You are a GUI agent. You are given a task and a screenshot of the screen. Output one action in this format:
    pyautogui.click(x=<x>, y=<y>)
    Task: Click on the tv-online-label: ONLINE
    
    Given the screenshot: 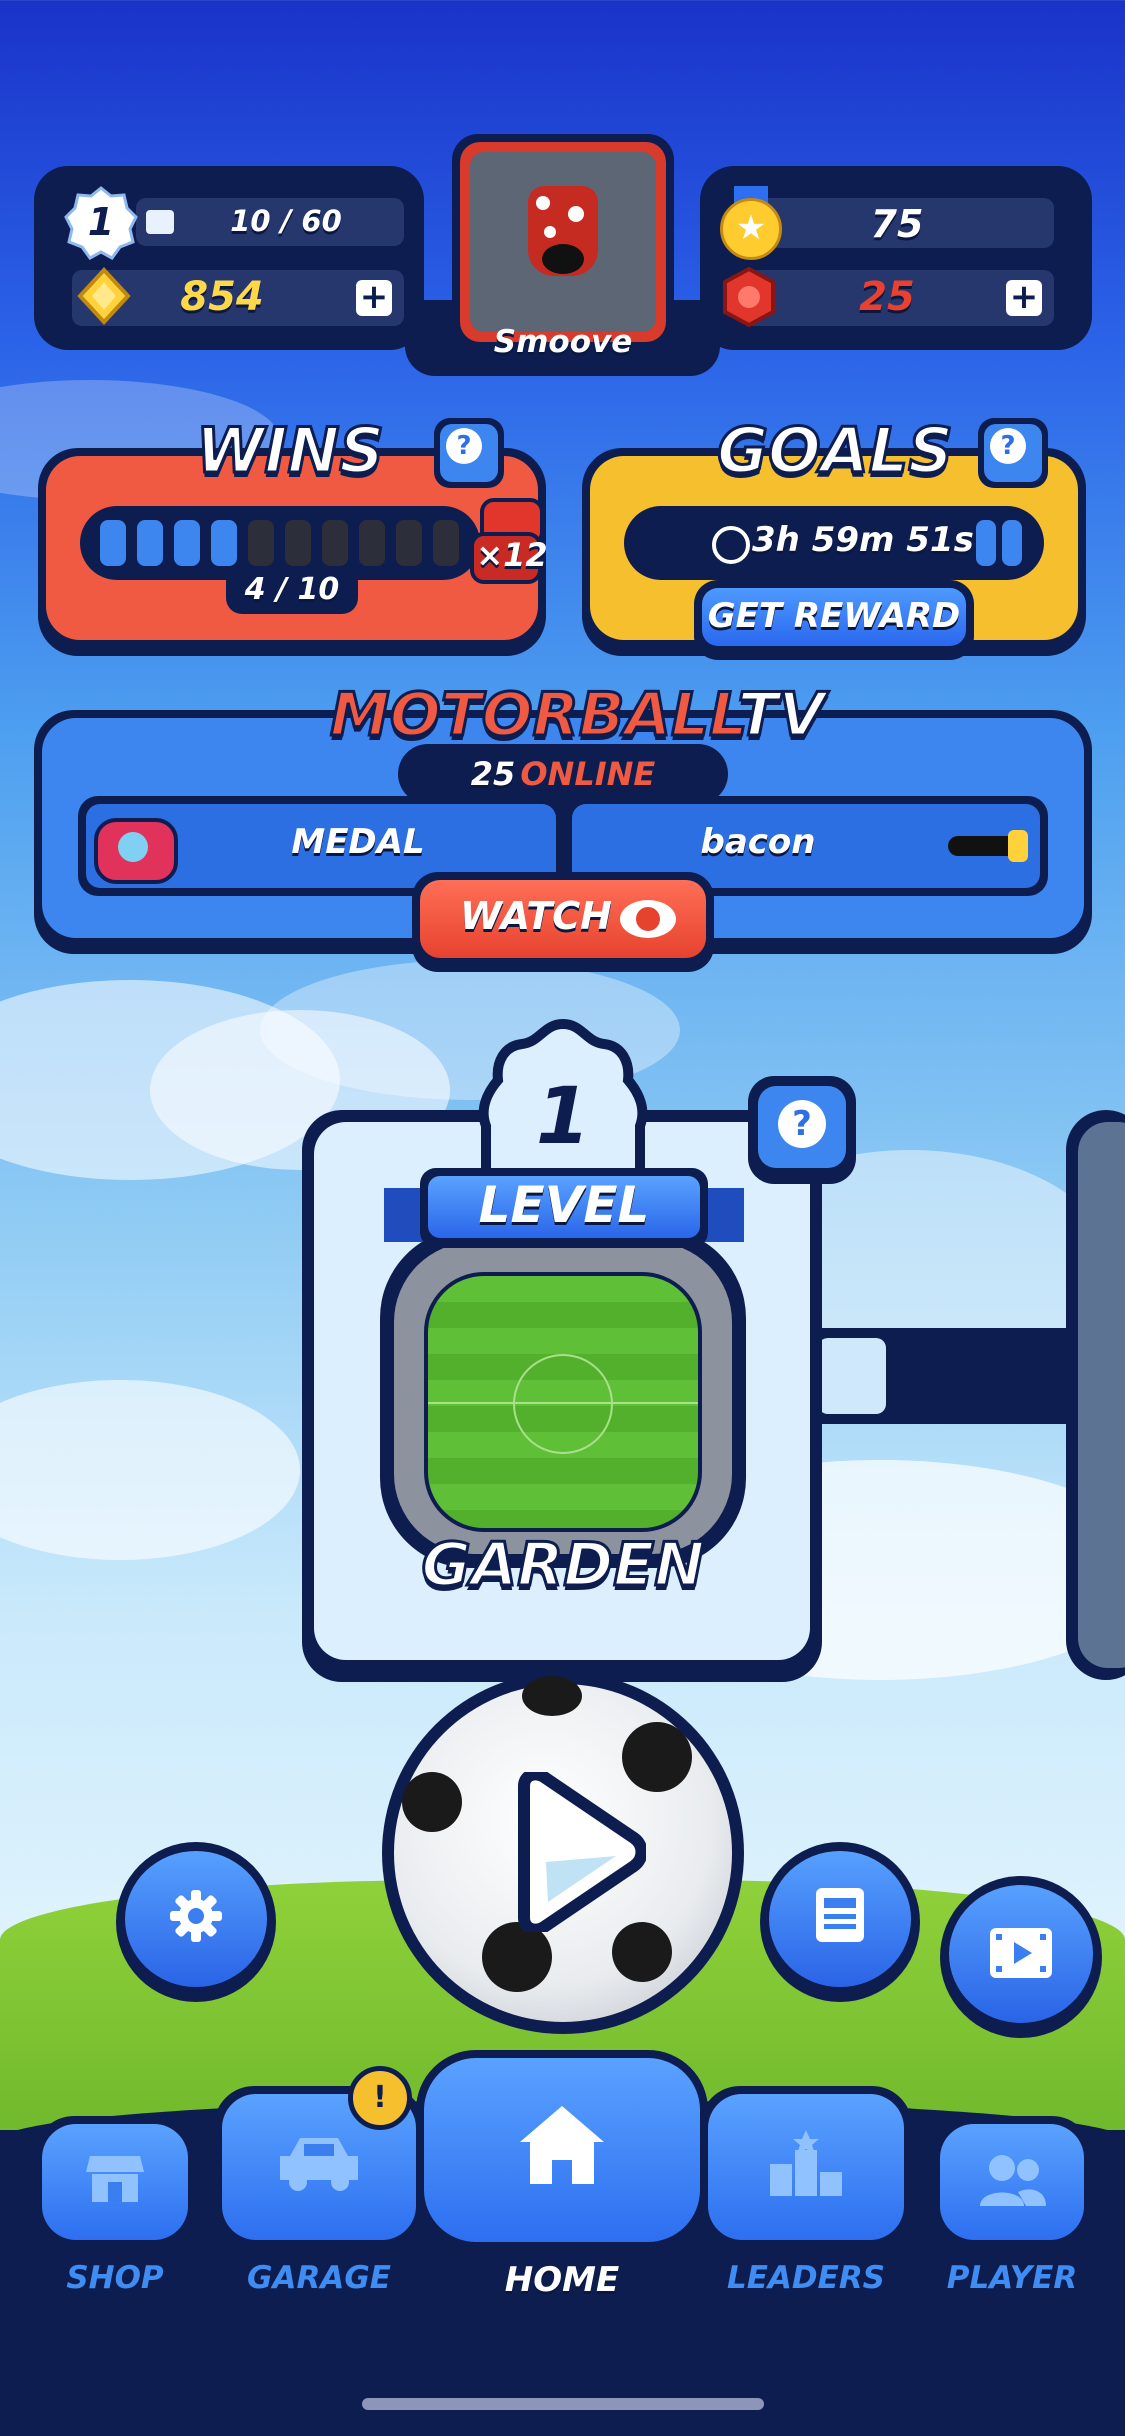 What is the action you would take?
    pyautogui.click(x=588, y=774)
    